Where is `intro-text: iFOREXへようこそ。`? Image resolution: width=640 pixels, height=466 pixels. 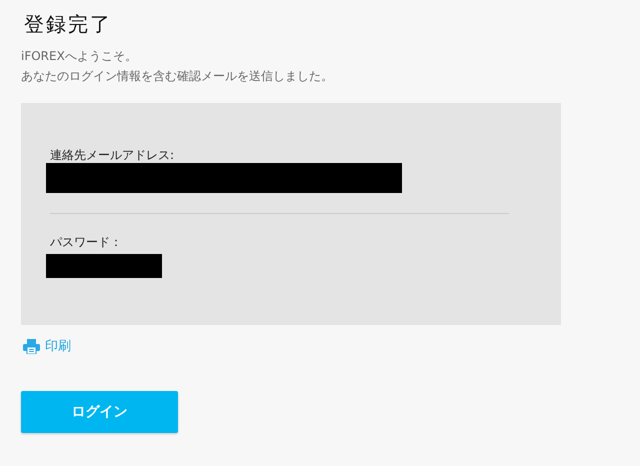
intro-text: iFOREXへようこそ。 is located at coordinates (79, 56).